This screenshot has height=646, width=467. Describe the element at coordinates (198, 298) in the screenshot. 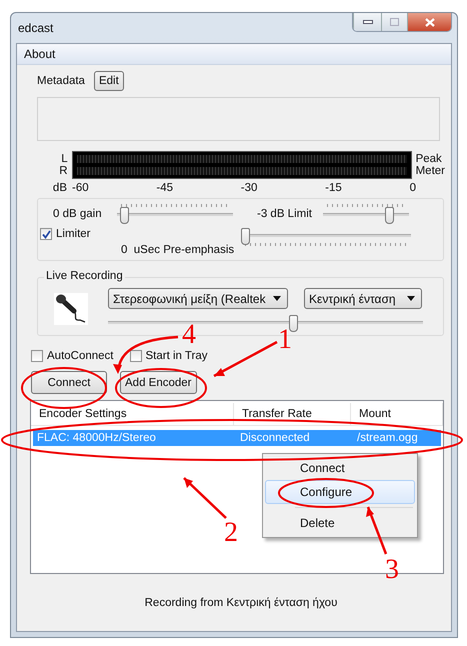

I see `device-dropdown: Στερεοφωνική μείξη (Realtek` at that location.